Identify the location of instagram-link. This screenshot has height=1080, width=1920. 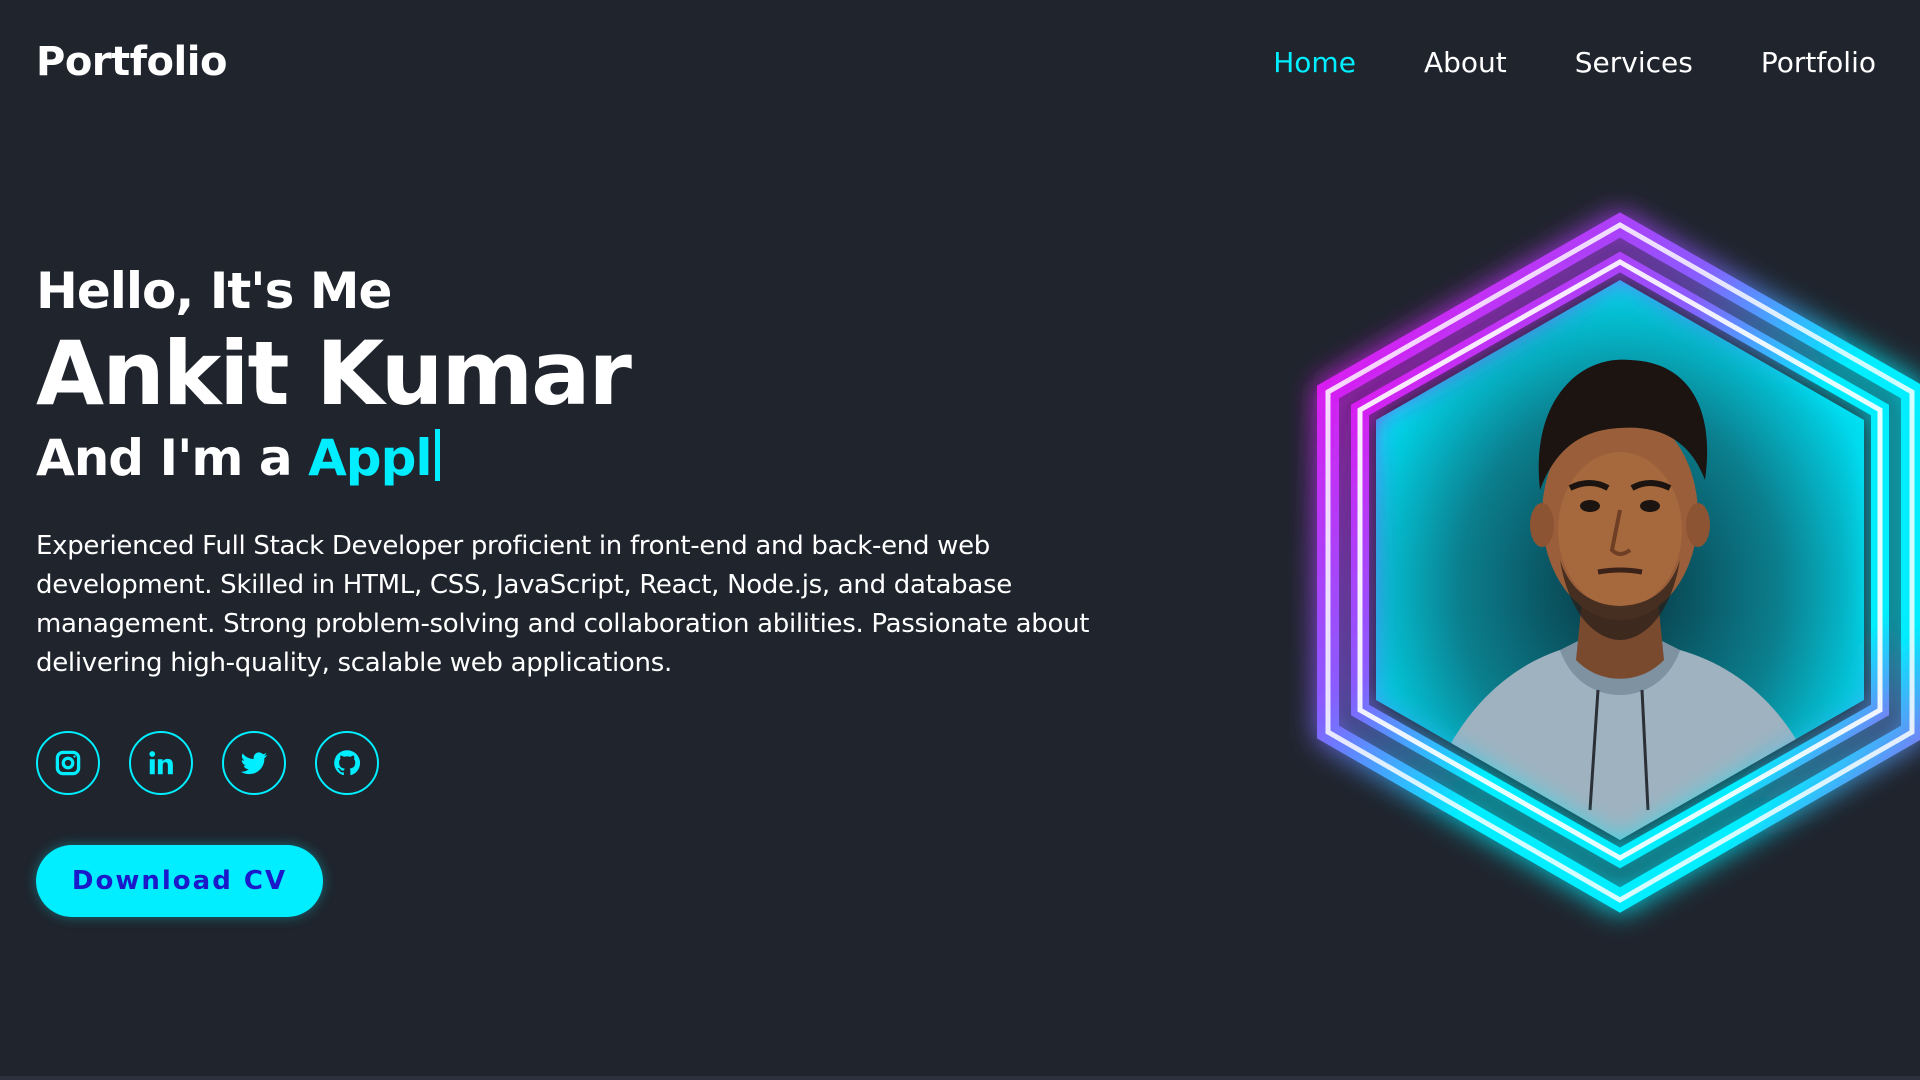
(68, 762).